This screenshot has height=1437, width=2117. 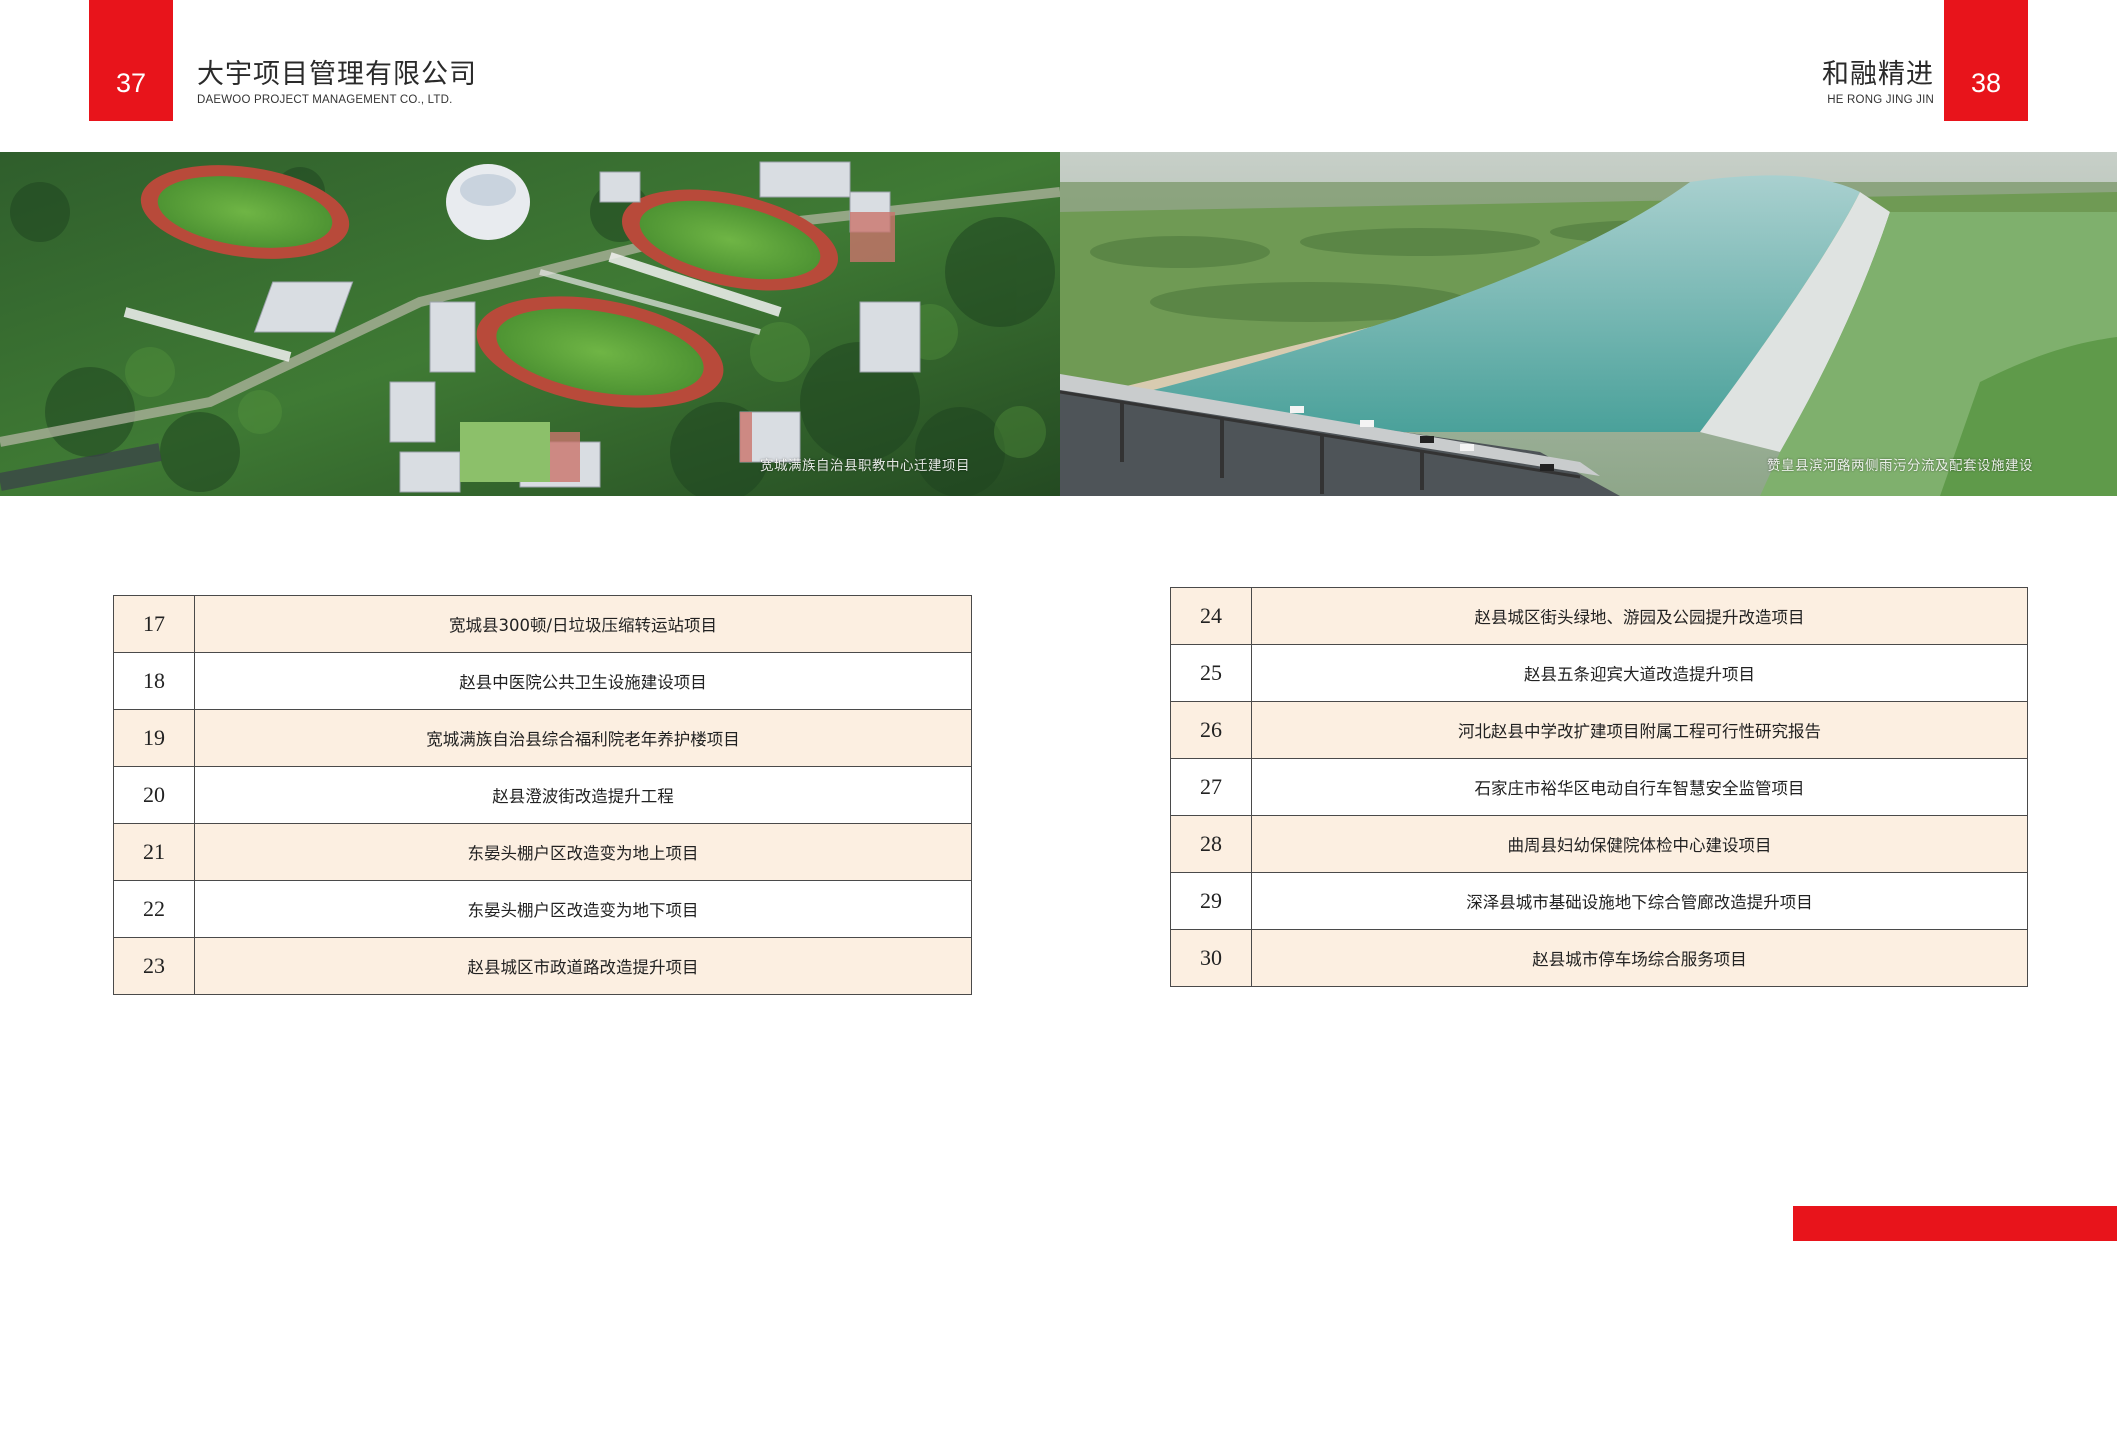 I want to click on project-title: 石家庄市裕华区电动自行车智慧安全监管项目, so click(x=1639, y=787).